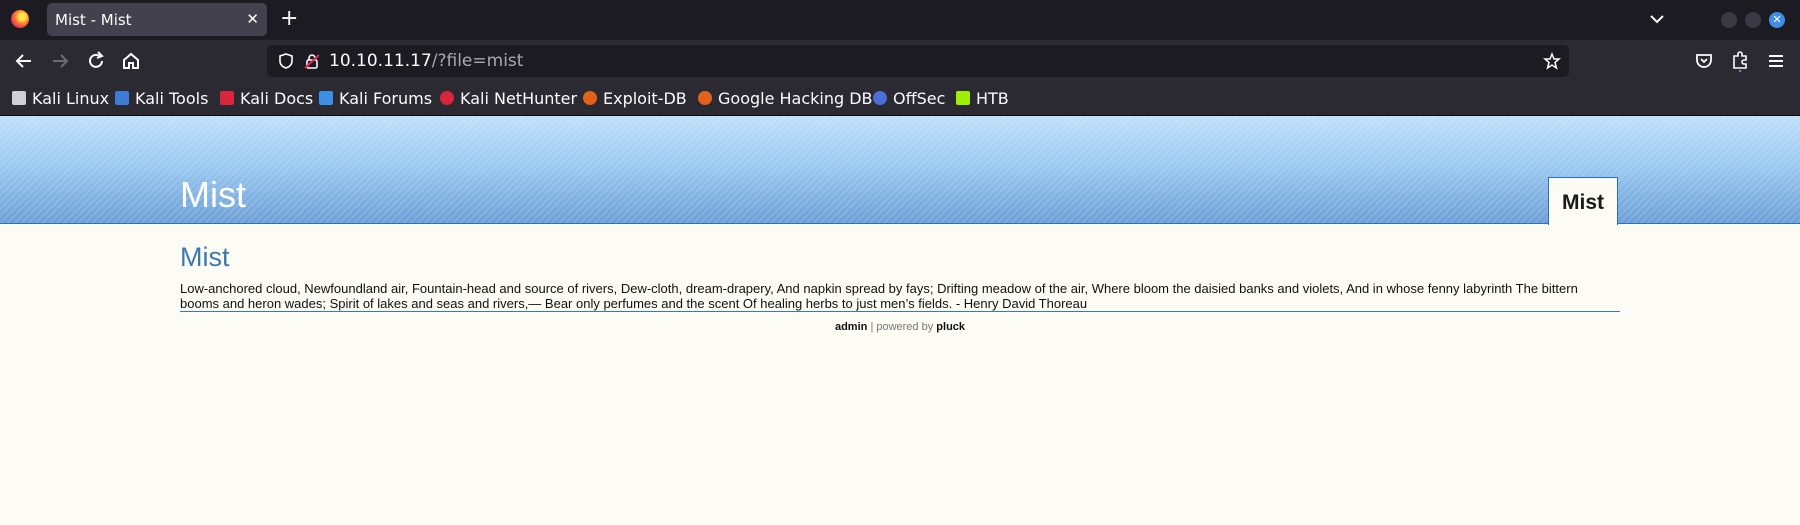 The width and height of the screenshot is (1800, 525). I want to click on url-text: 10.10.11.17/?file=mist, so click(426, 61).